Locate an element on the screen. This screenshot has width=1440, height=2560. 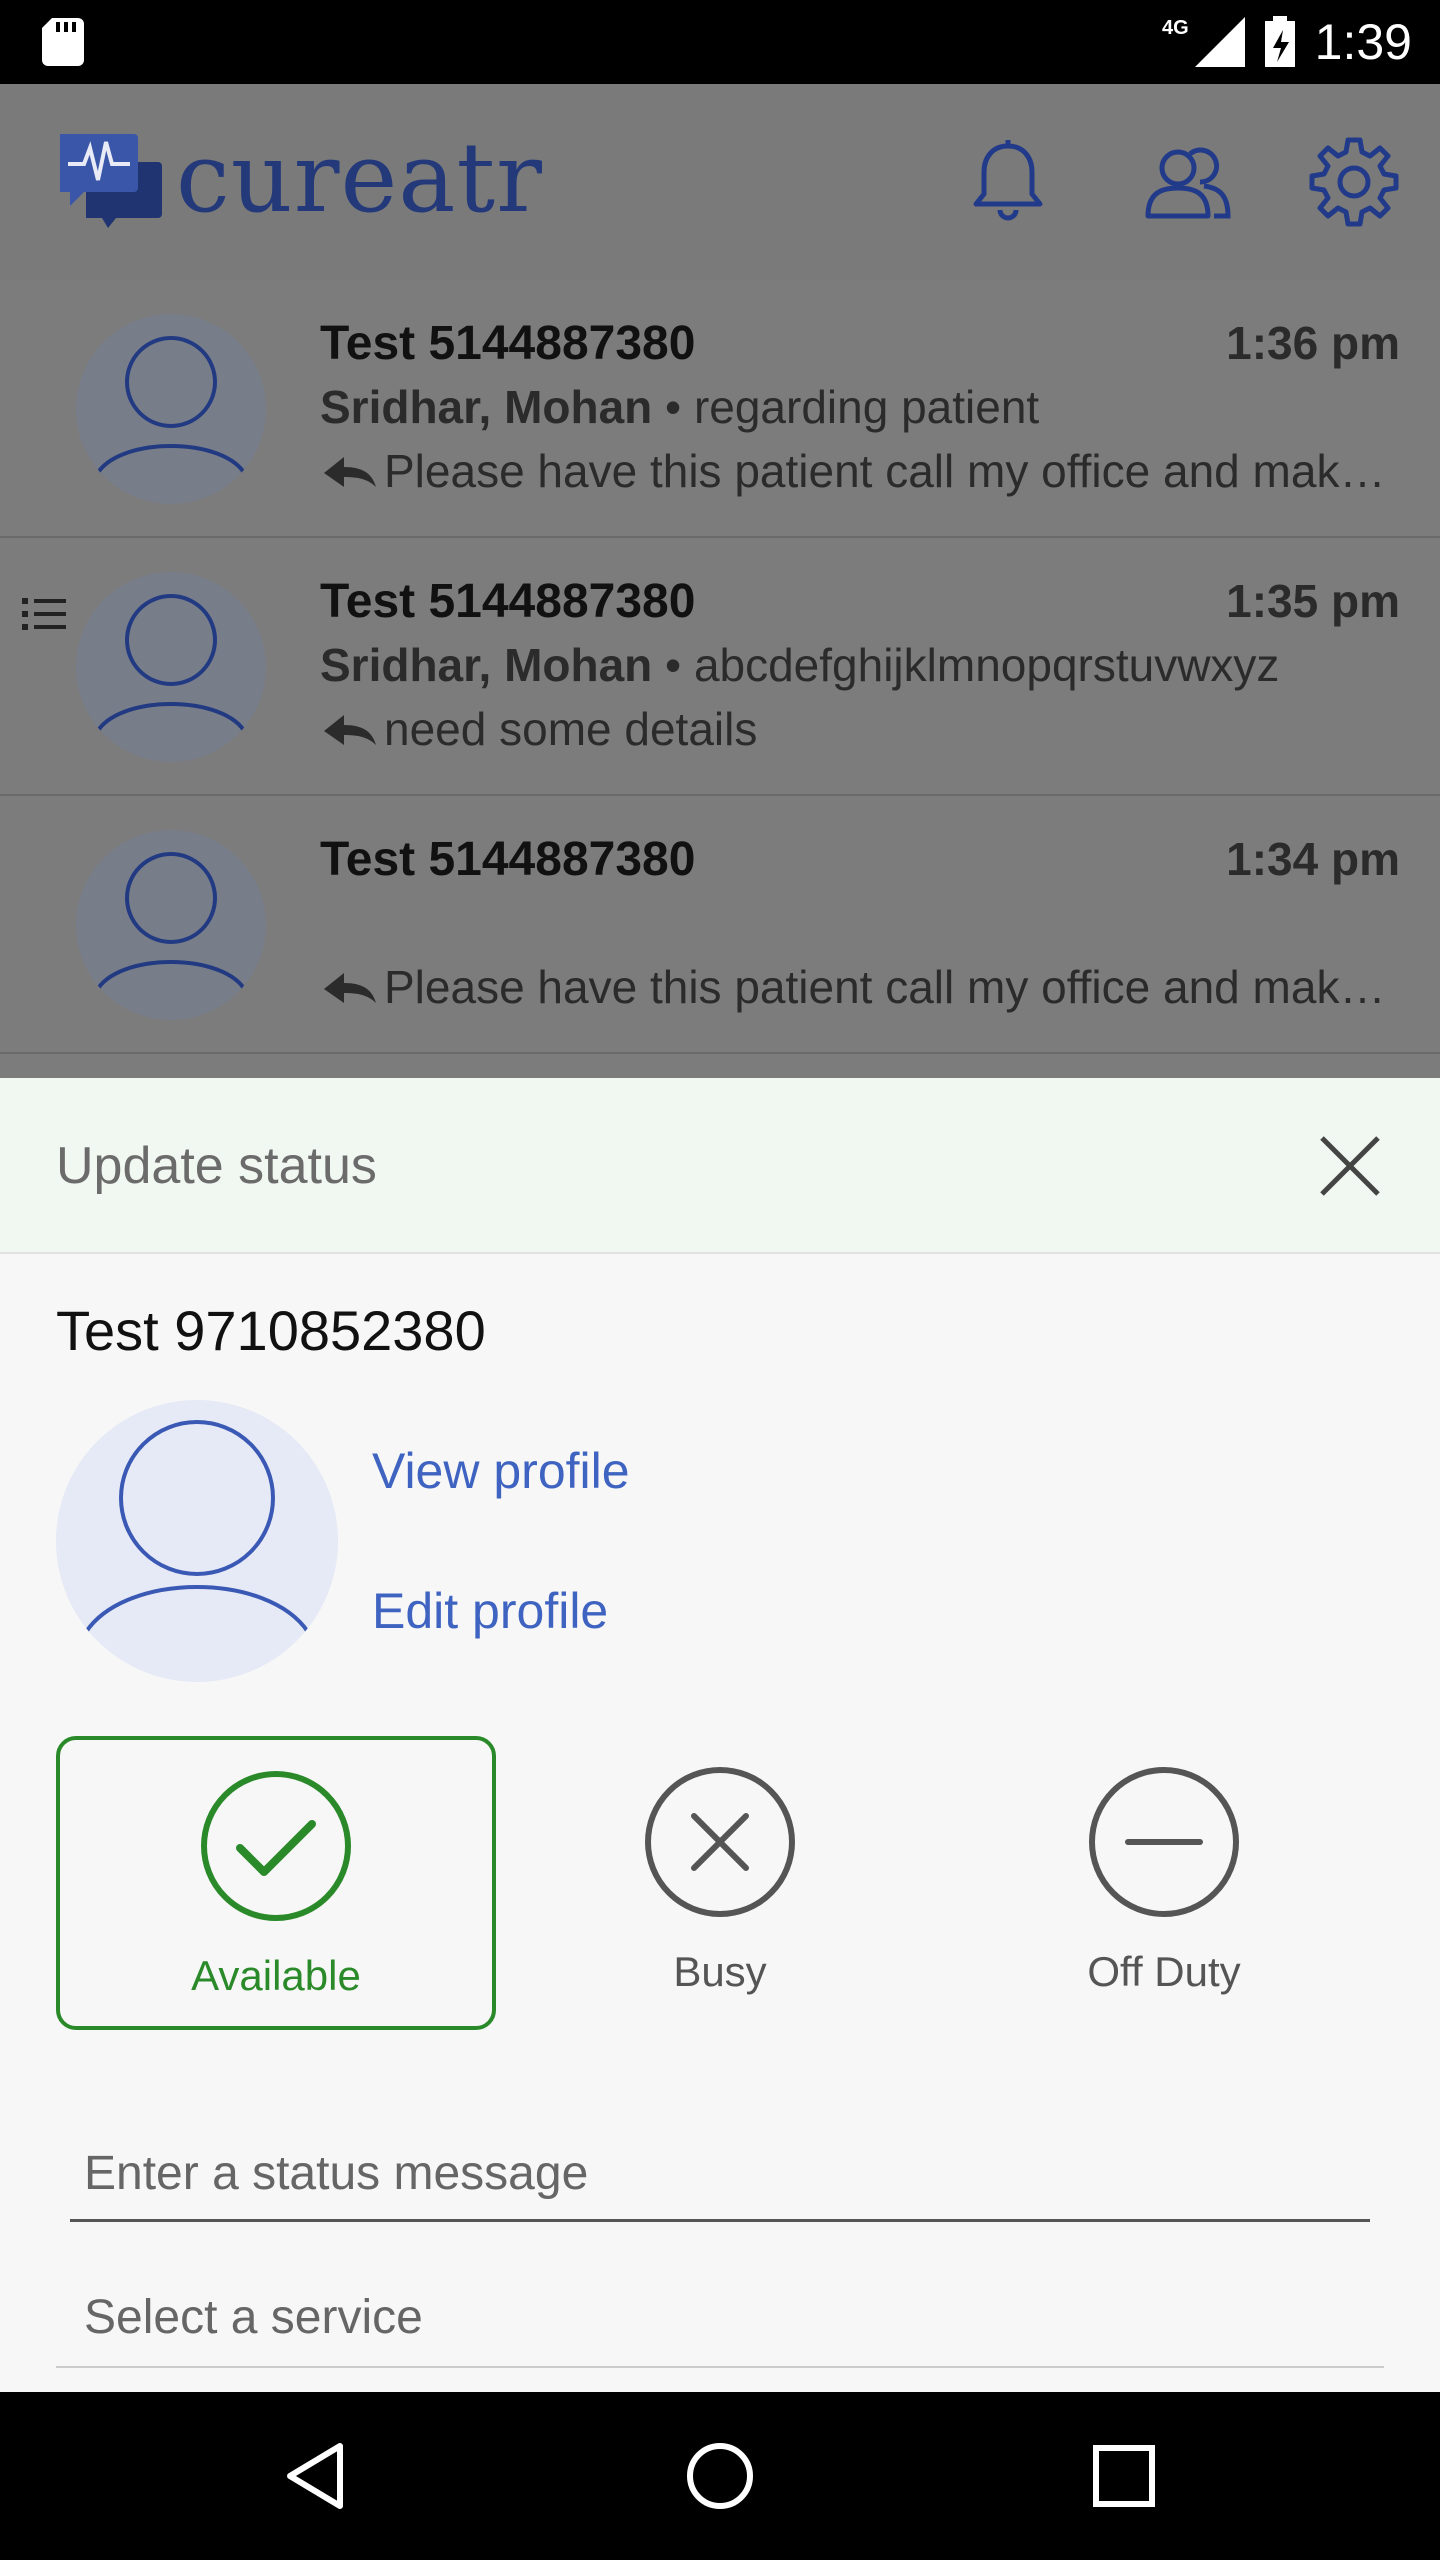
minus-circle-icon is located at coordinates (1164, 1842).